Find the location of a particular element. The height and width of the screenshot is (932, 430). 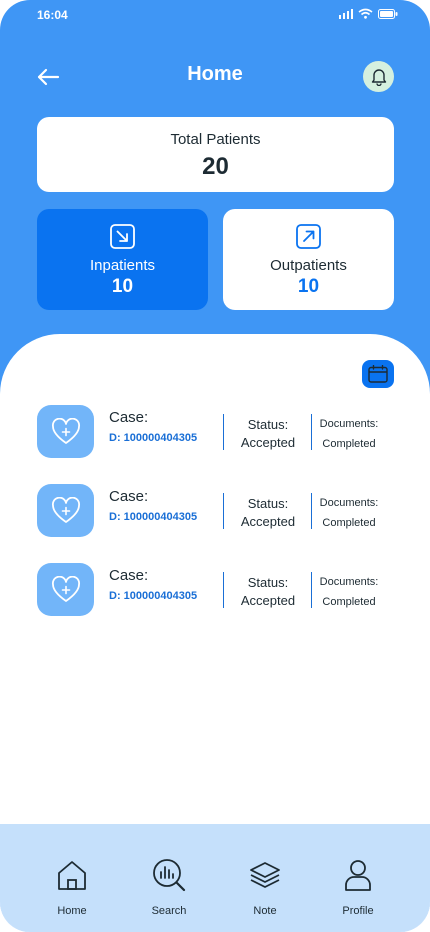

tab-profile-label: Profile is located at coordinates (358, 911).